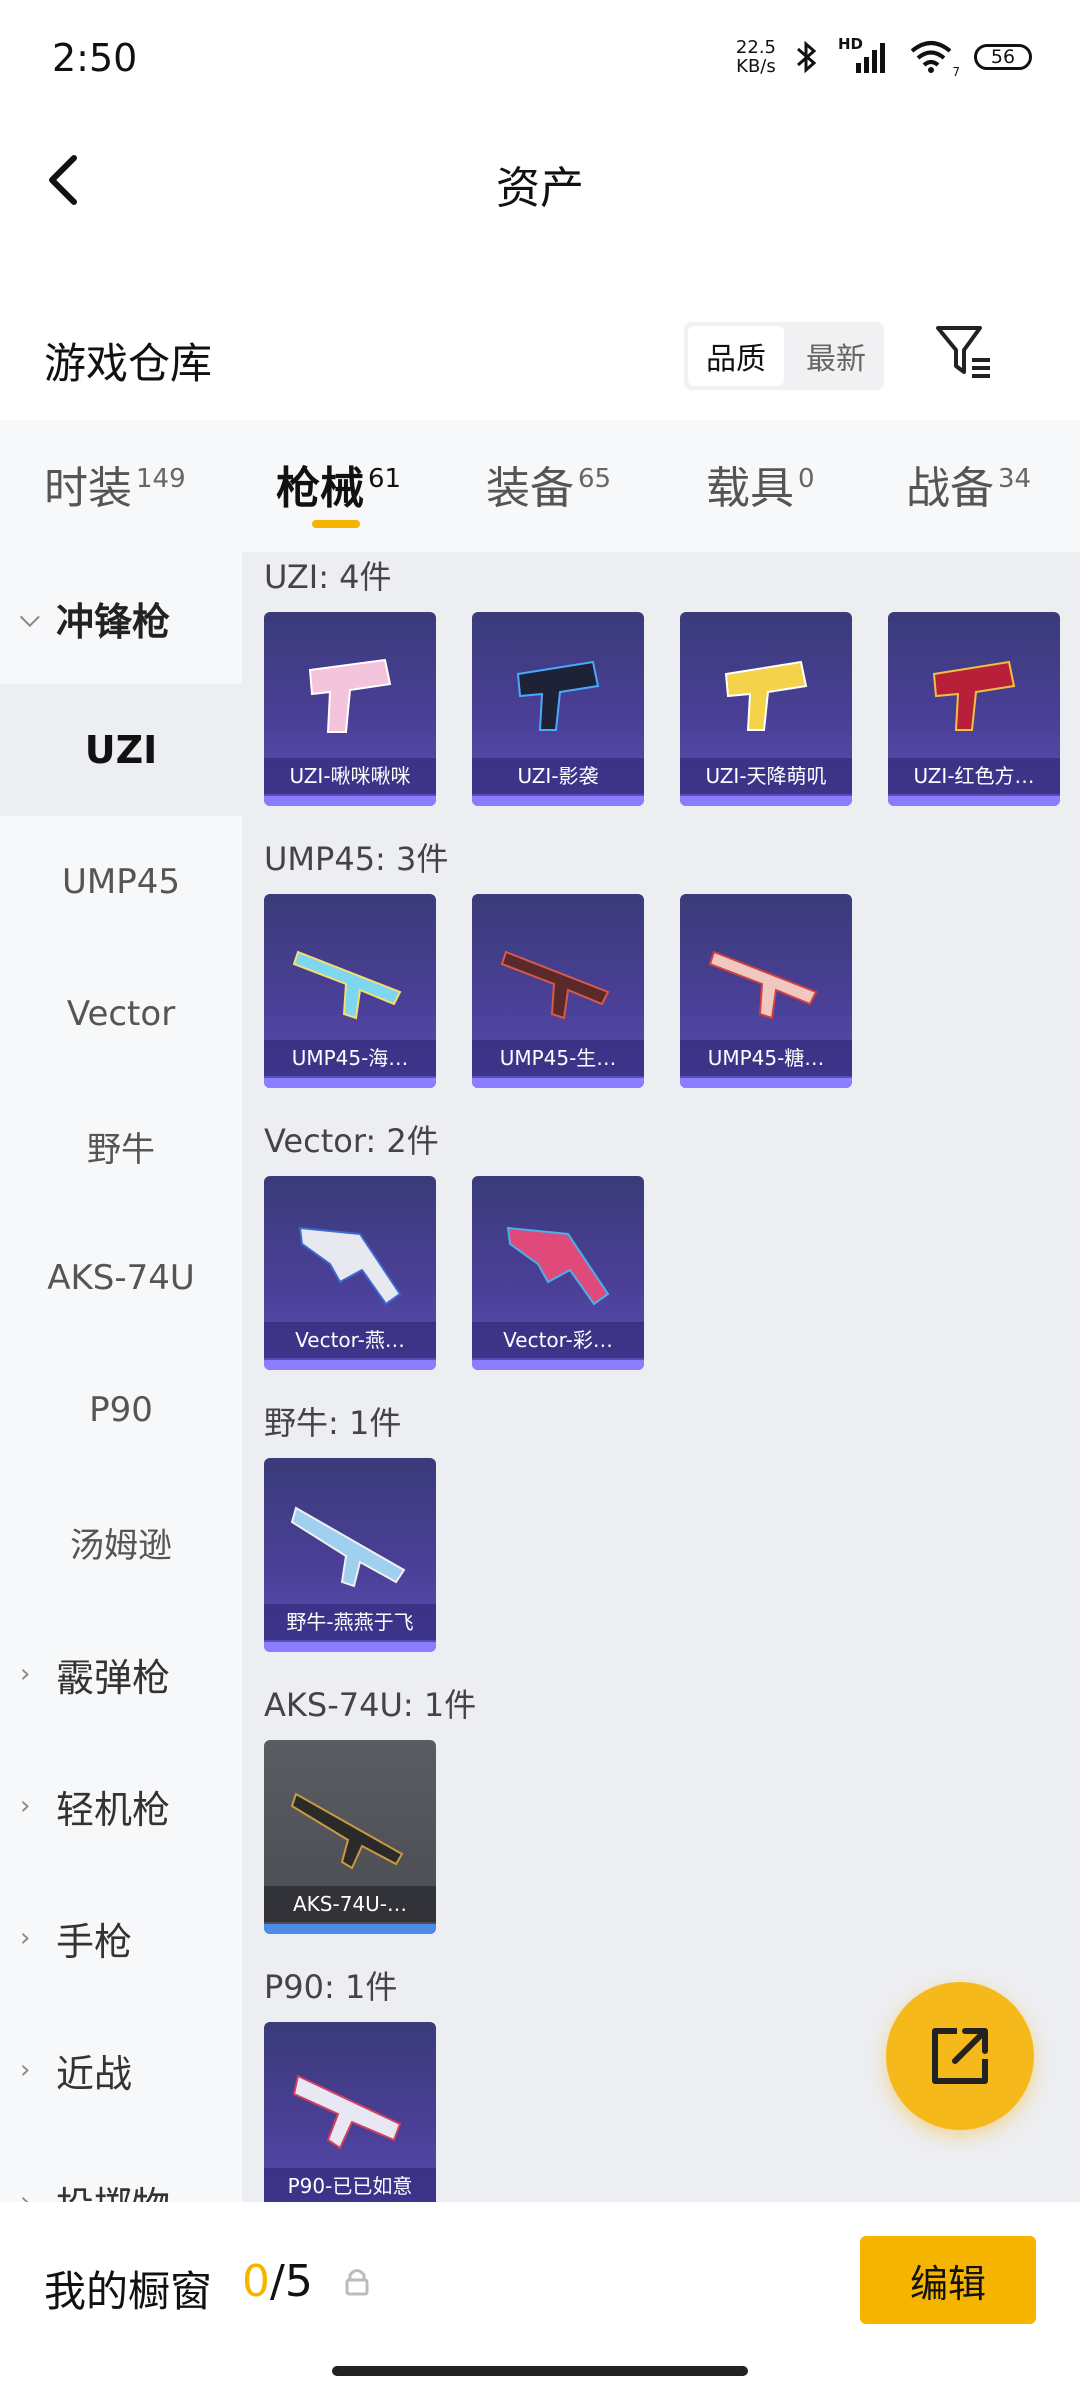 The height and width of the screenshot is (2400, 1080). Describe the element at coordinates (595, 479) in the screenshot. I see `tab-count: 65` at that location.